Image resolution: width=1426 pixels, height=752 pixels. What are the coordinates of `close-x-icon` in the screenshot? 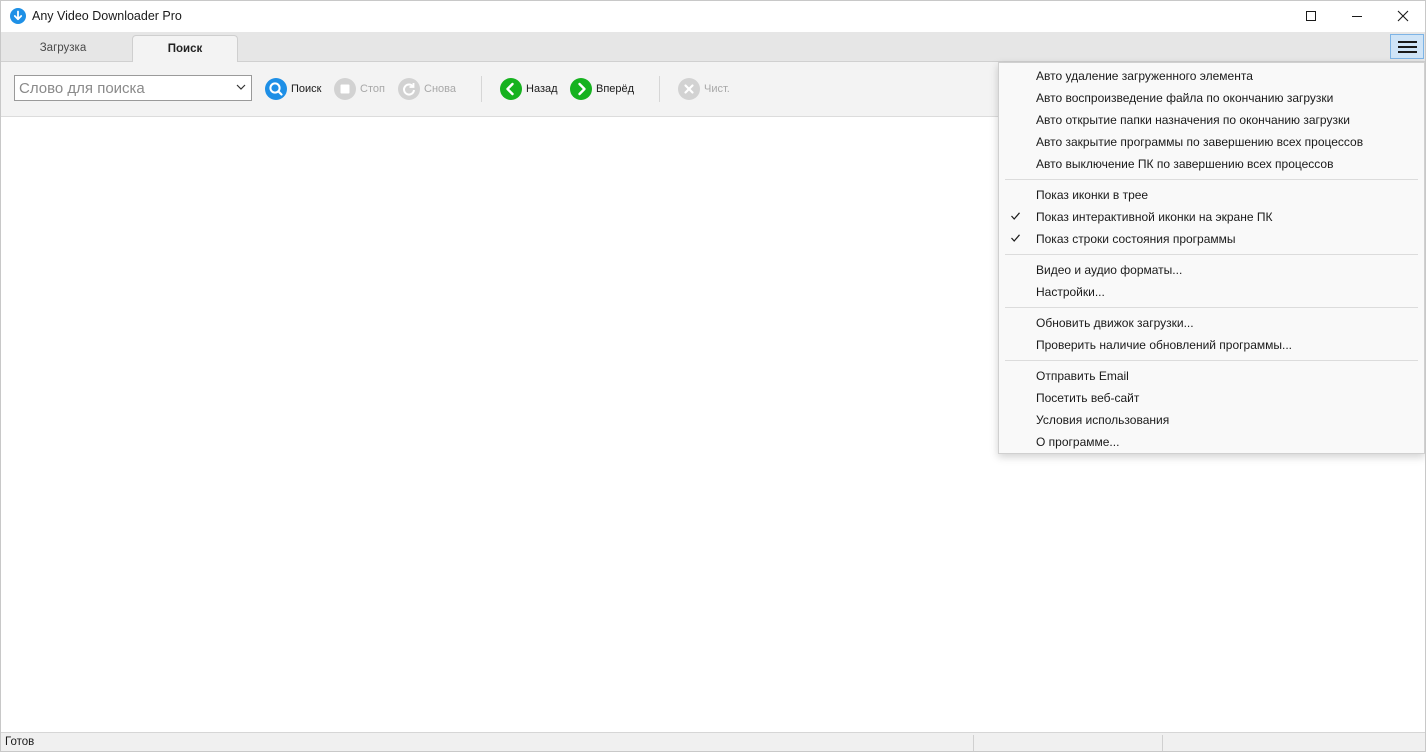 It's located at (689, 89).